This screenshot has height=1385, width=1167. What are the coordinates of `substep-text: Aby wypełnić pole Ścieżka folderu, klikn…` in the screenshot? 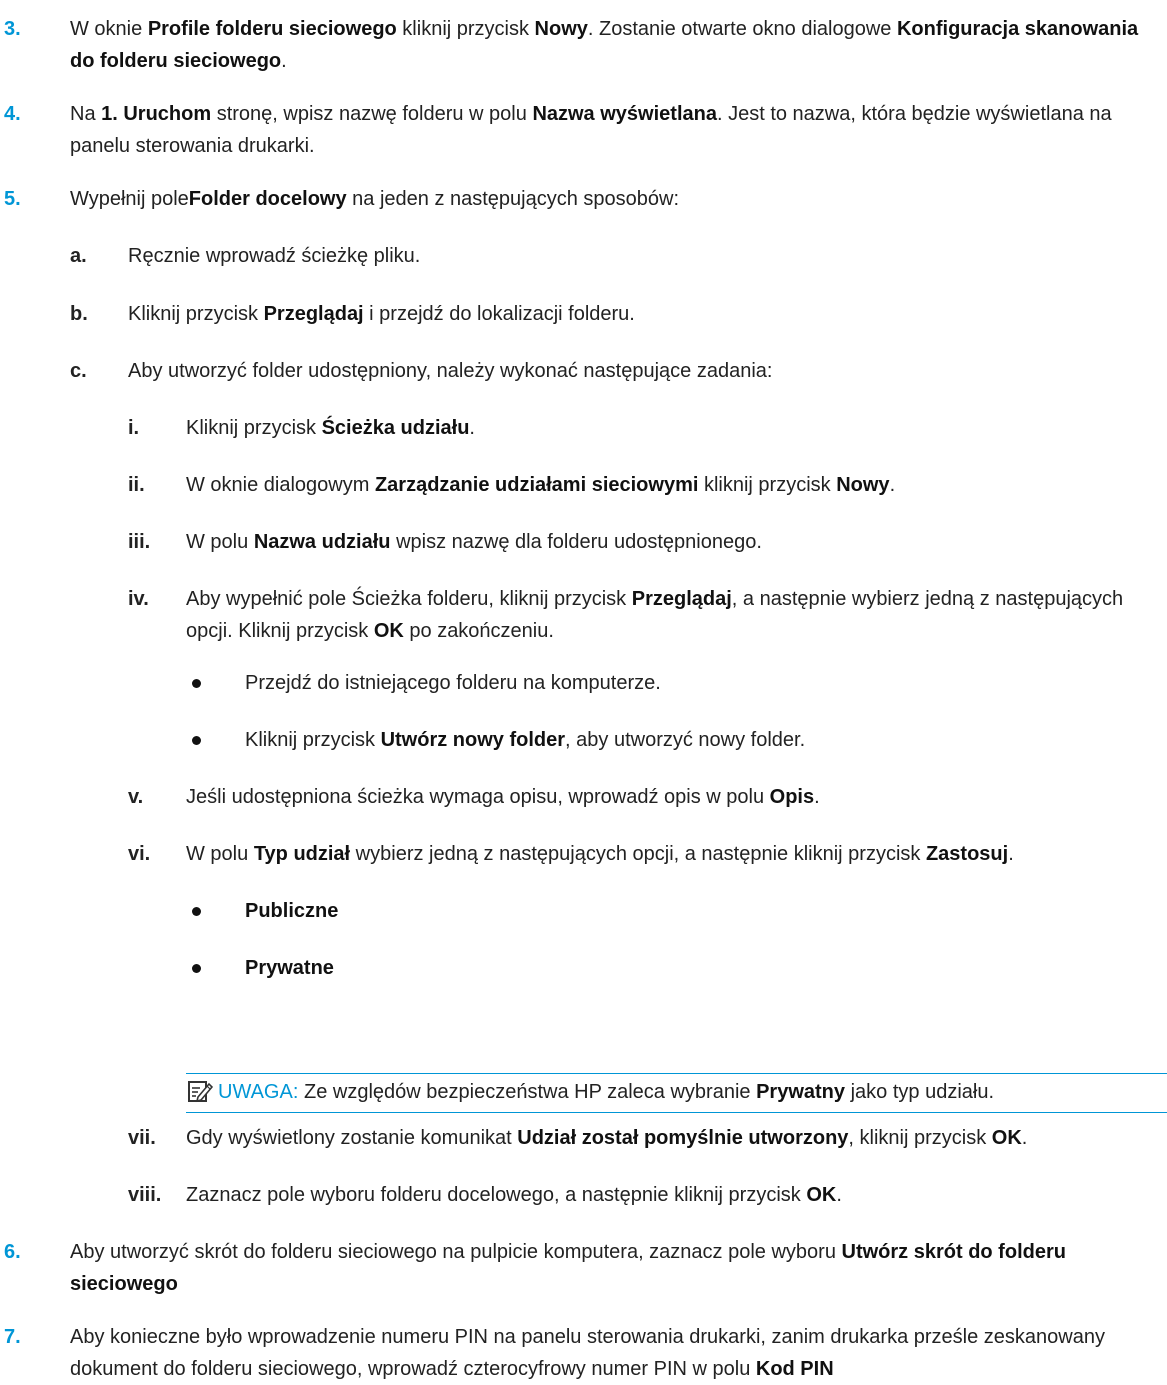 It's located at (655, 615).